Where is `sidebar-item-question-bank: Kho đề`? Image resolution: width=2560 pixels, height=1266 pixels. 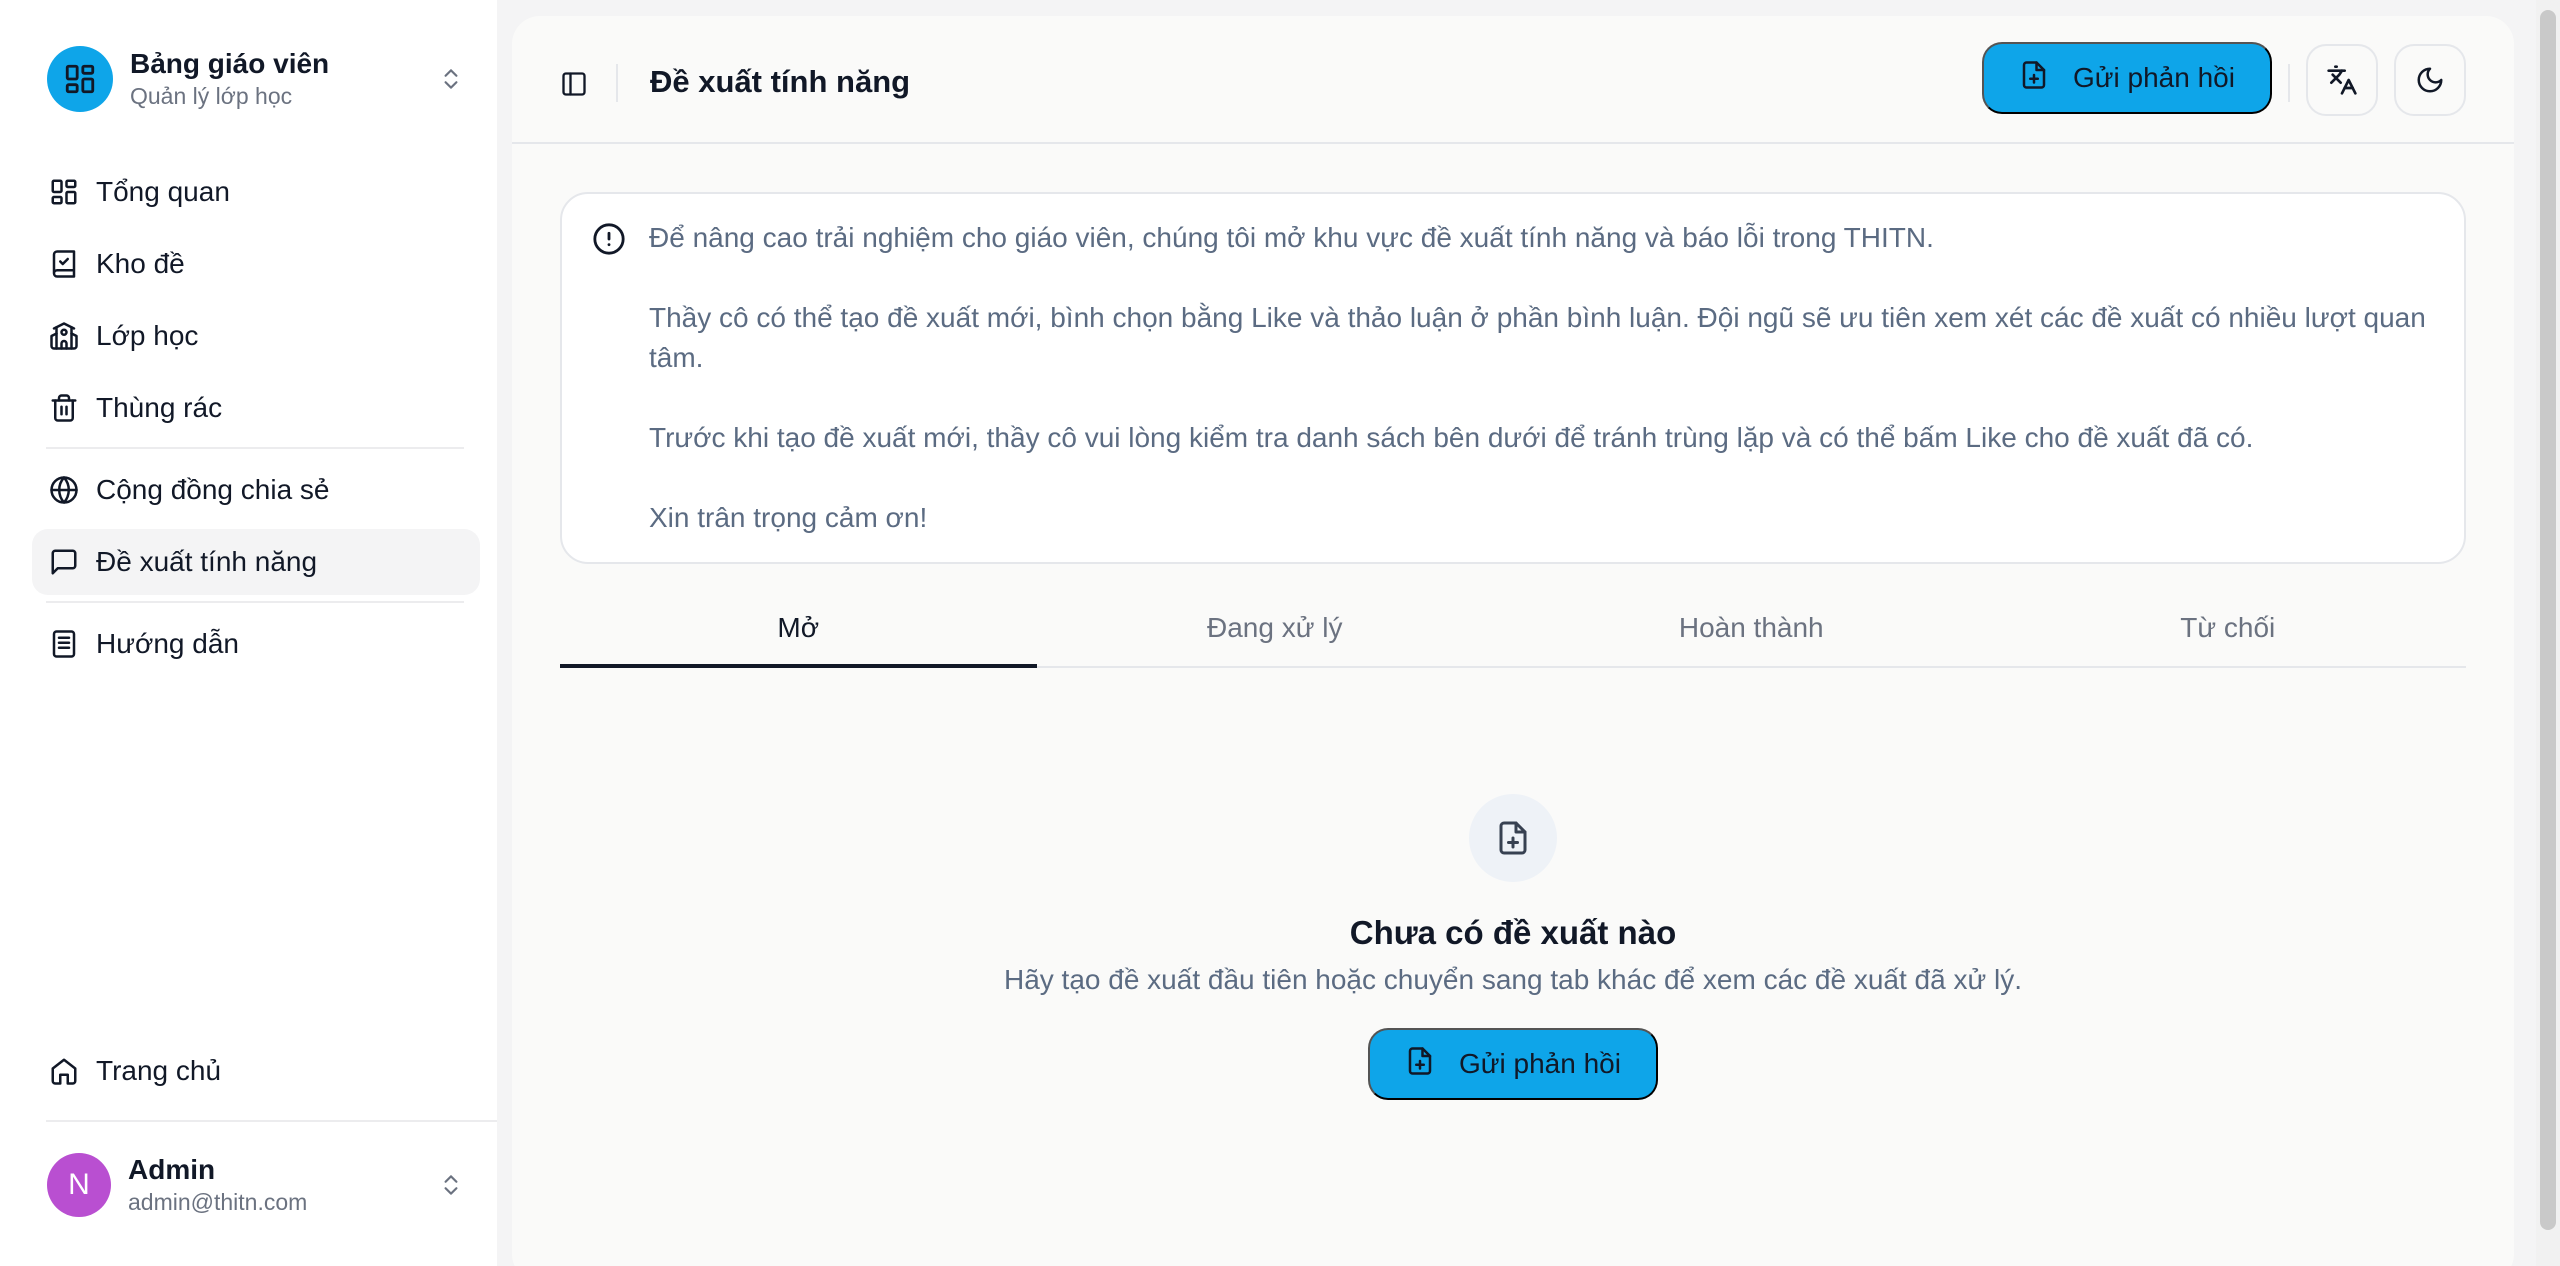
sidebar-item-question-bank: Kho đề is located at coordinates (256, 264).